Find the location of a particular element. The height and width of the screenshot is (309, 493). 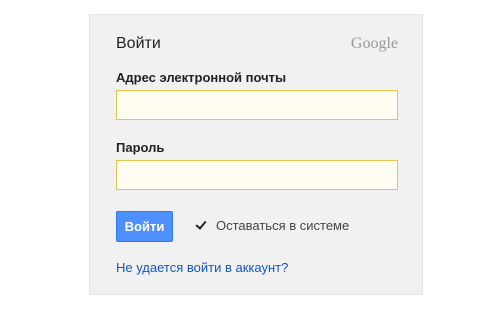

stay-signed-in-label: Оставаться в системе is located at coordinates (282, 225).